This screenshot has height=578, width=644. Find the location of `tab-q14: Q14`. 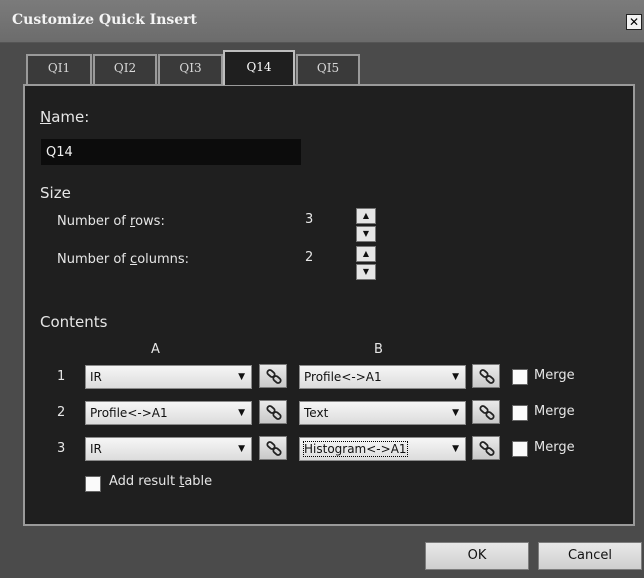

tab-q14: Q14 is located at coordinates (259, 67).